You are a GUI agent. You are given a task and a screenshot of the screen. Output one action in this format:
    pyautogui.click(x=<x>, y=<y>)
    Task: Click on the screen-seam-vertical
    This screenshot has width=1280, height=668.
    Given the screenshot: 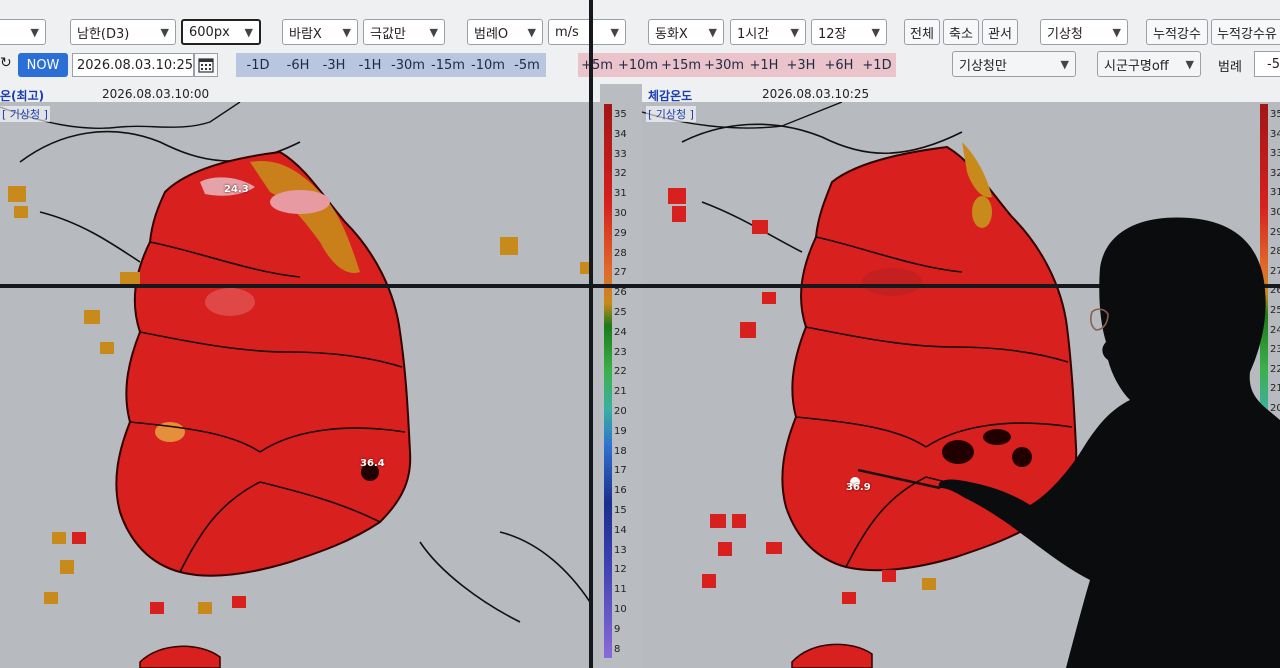 What is the action you would take?
    pyautogui.click(x=591, y=334)
    